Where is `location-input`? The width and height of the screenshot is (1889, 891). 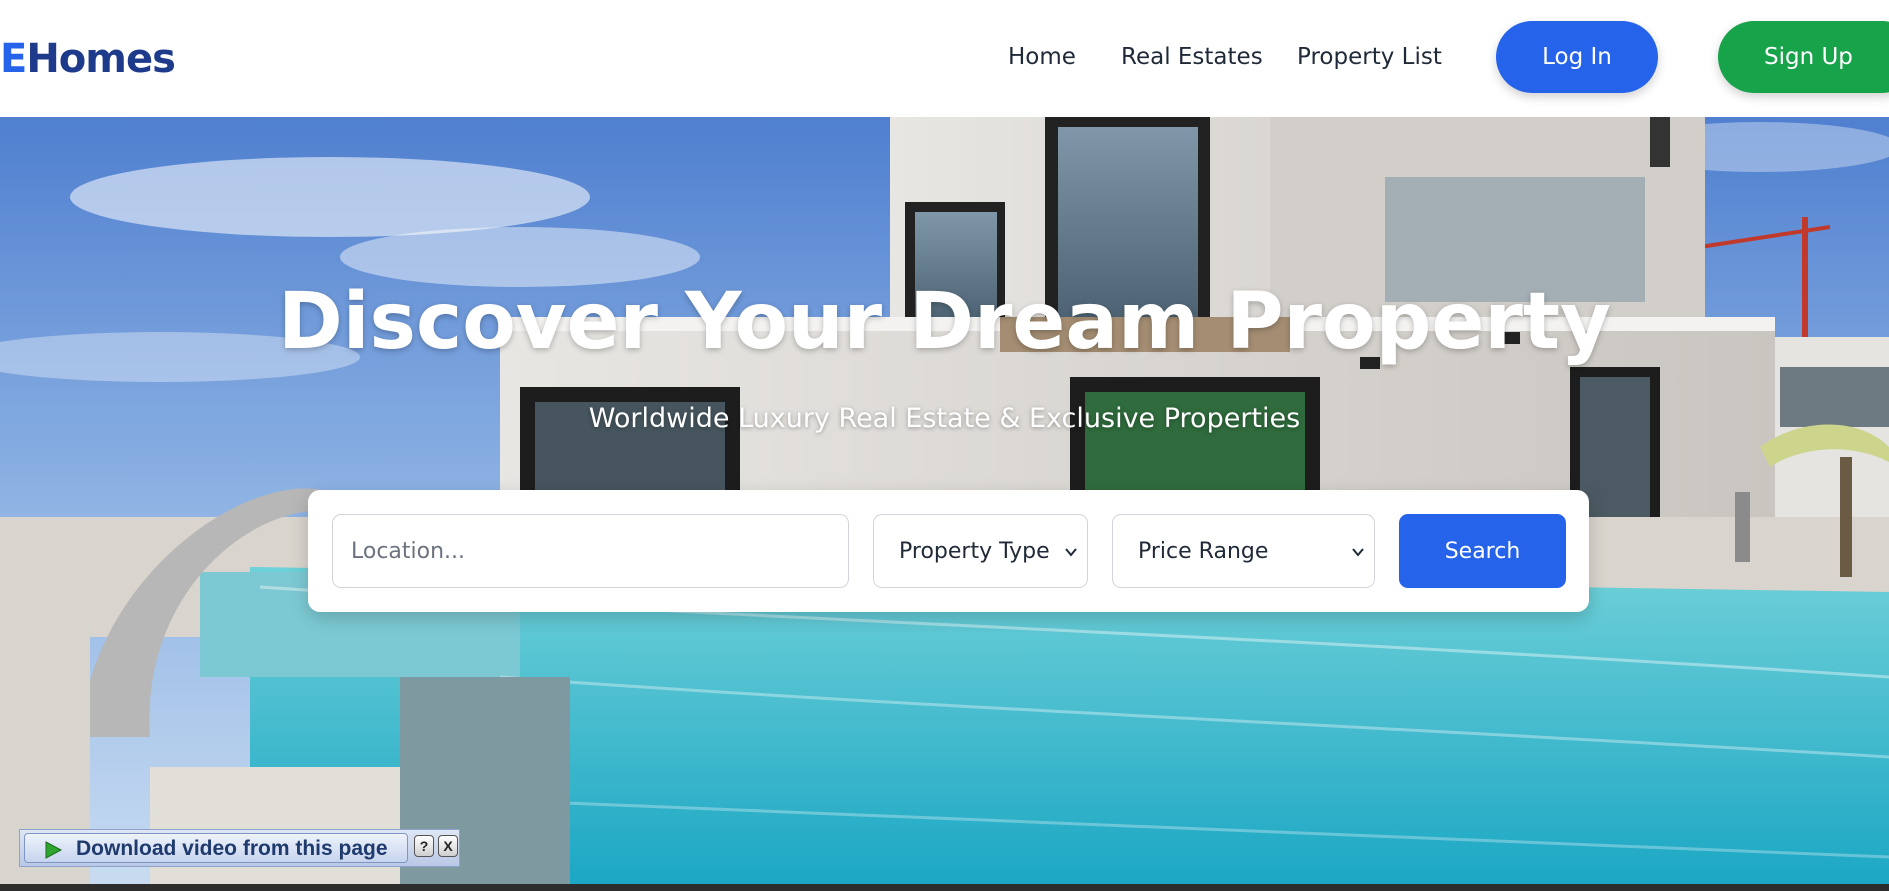
location-input is located at coordinates (590, 551).